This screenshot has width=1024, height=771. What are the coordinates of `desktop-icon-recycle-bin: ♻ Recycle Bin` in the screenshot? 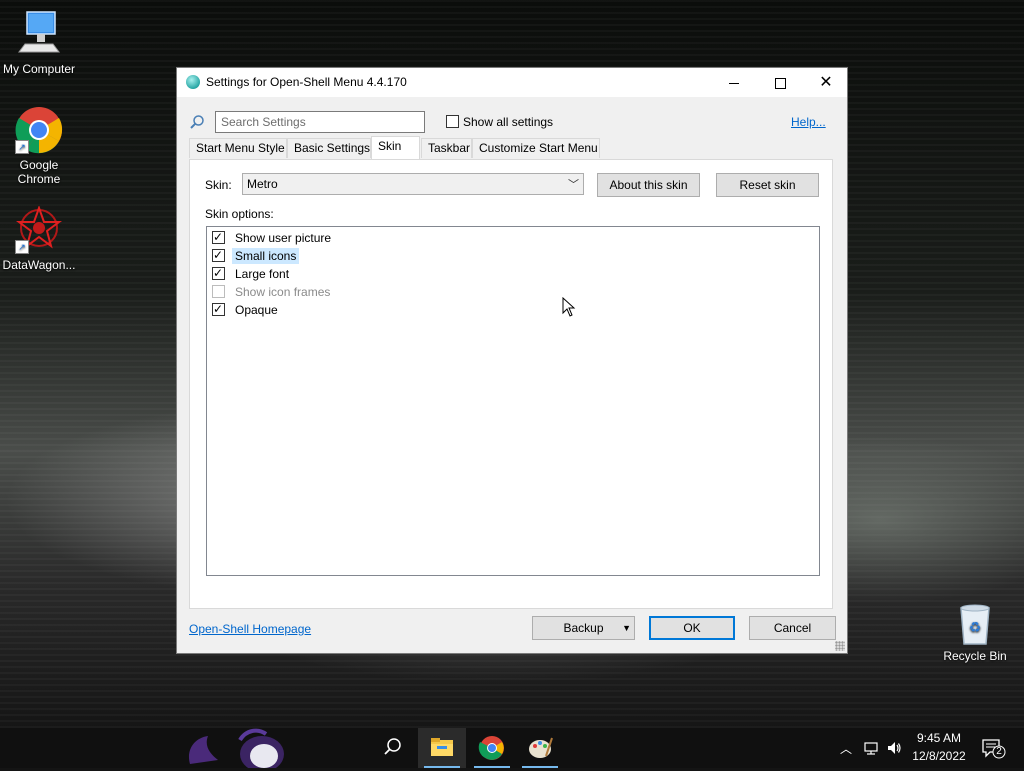 It's located at (975, 632).